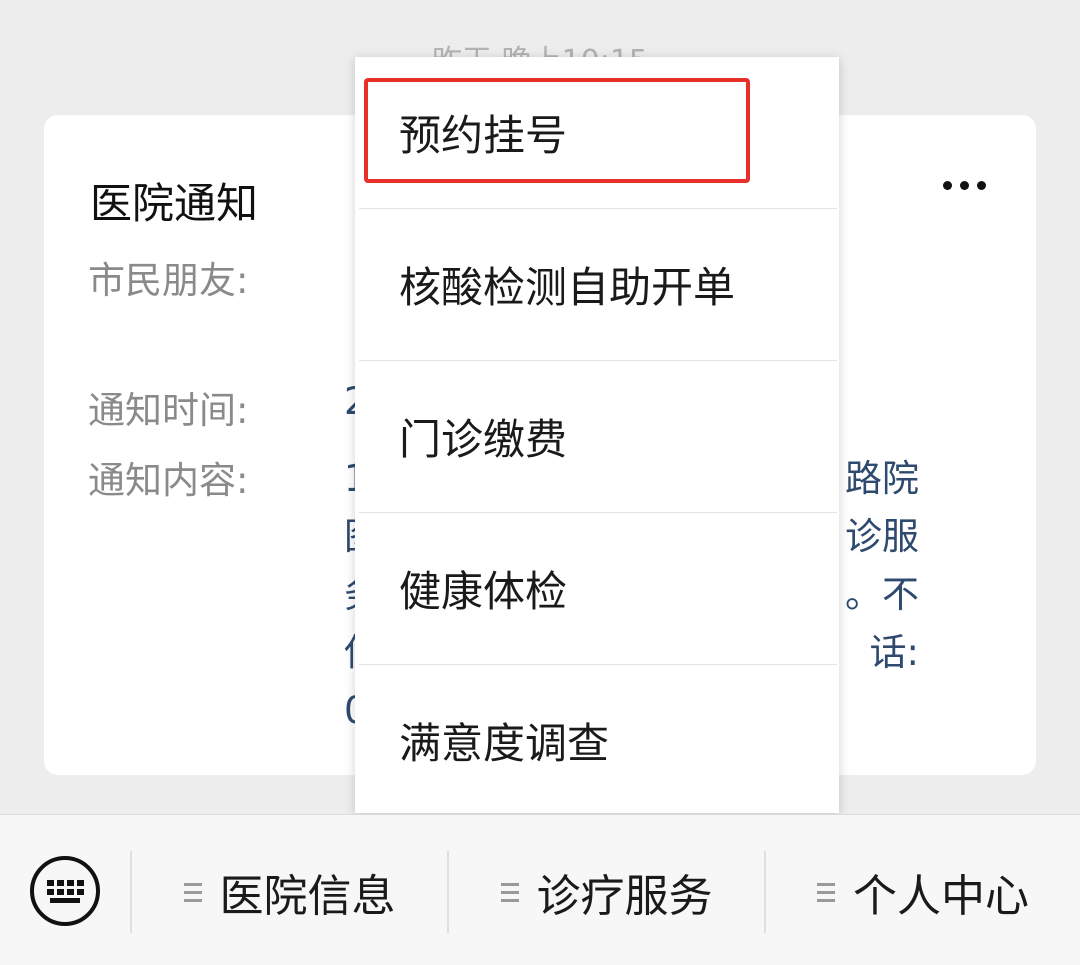 The image size is (1080, 965). Describe the element at coordinates (168, 480) in the screenshot. I see `content-label: 通知内容:` at that location.